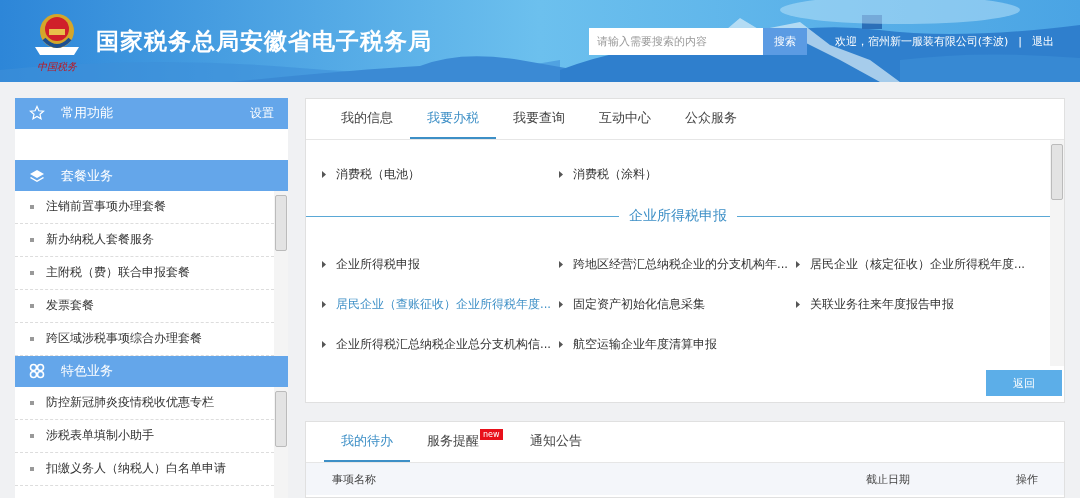 The image size is (1080, 498). What do you see at coordinates (677, 174) in the screenshot?
I see `service-link: 消费税（涂料）` at bounding box center [677, 174].